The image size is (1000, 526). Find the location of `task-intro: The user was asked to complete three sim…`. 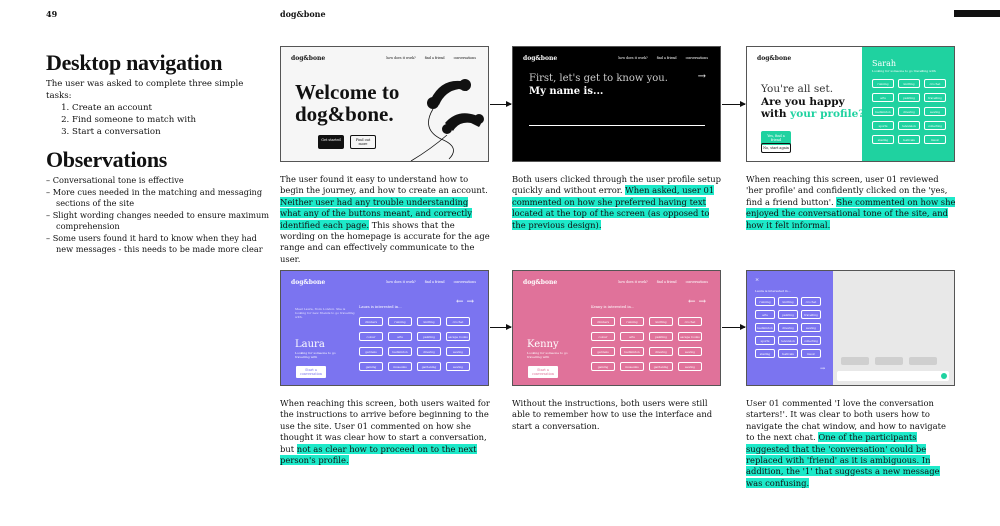

task-intro: The user was asked to complete three sim… is located at coordinates (156, 108).